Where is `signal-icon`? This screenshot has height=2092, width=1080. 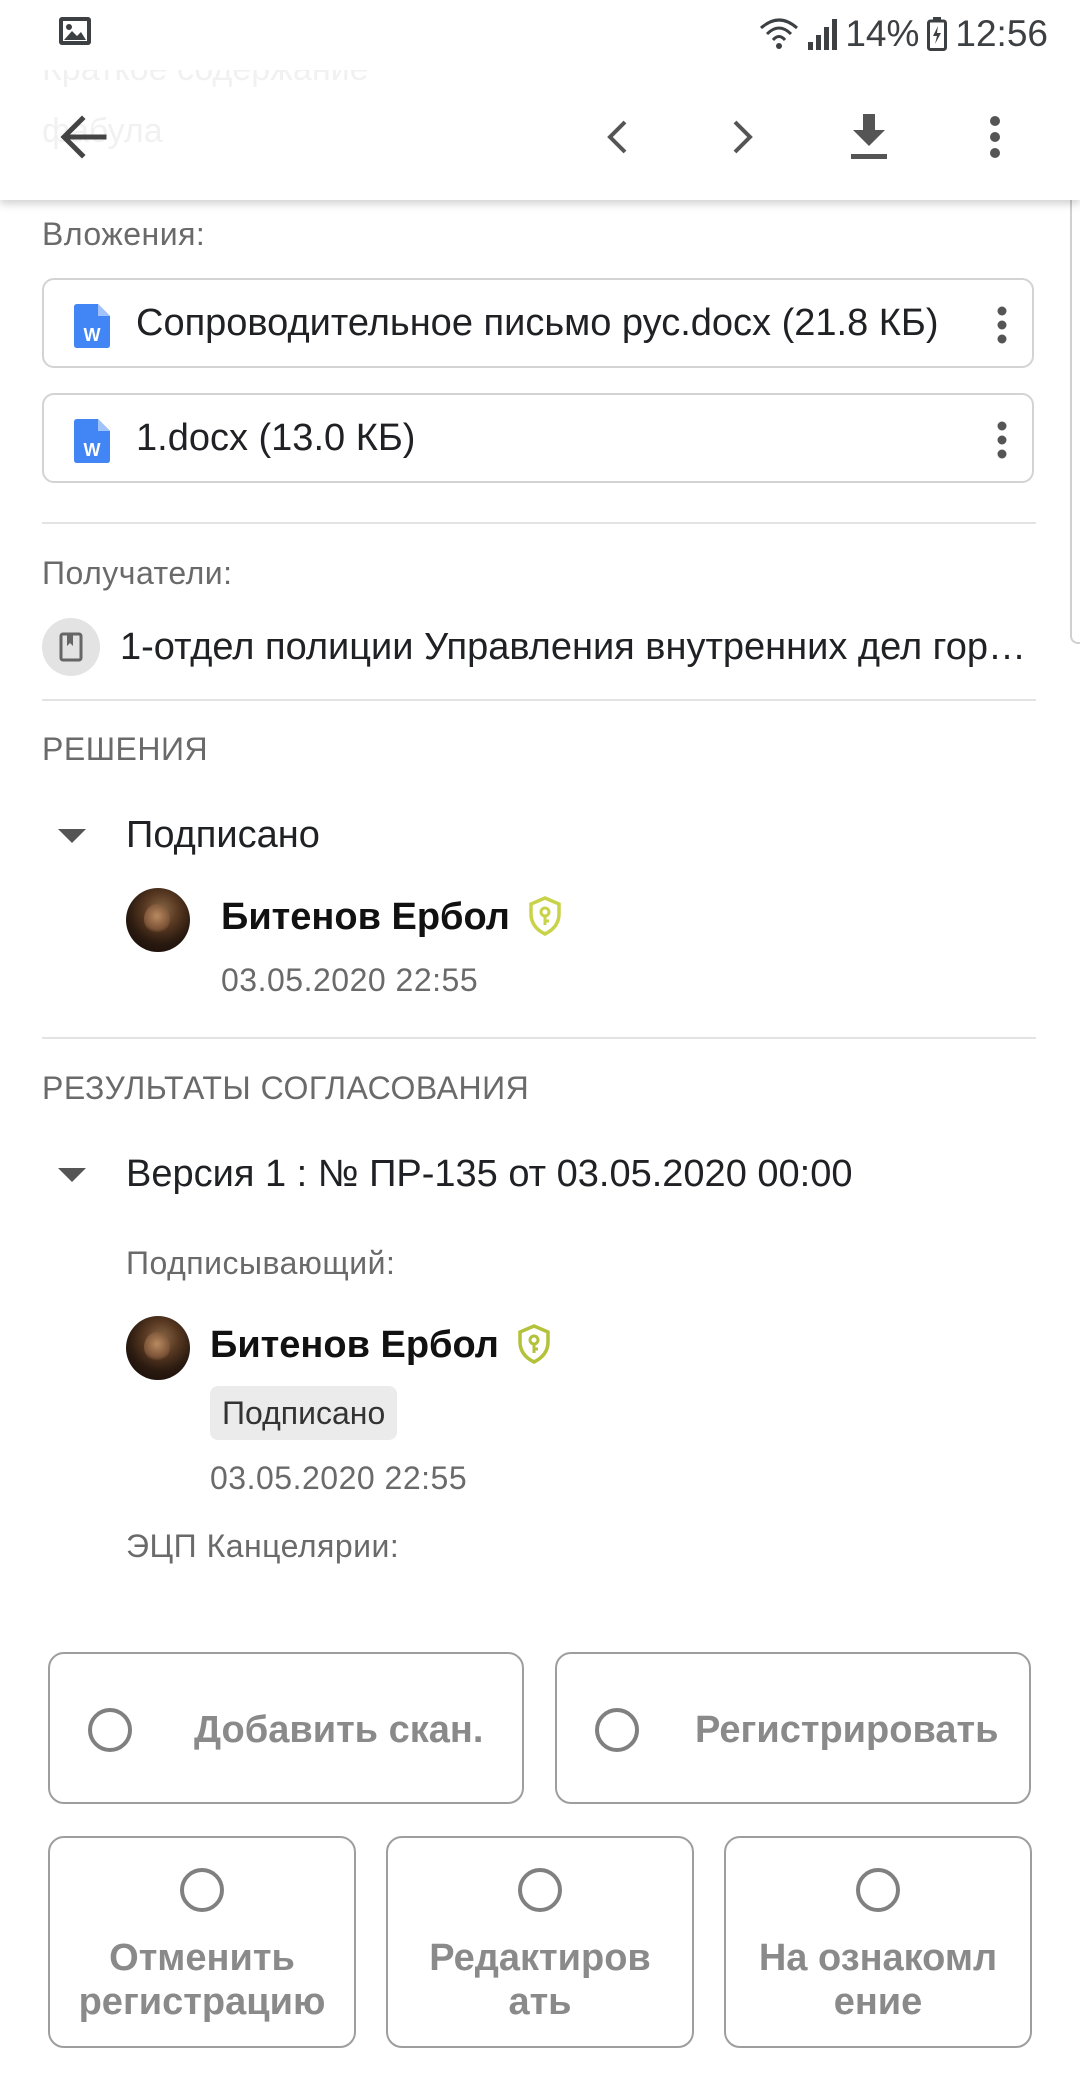 signal-icon is located at coordinates (822, 34).